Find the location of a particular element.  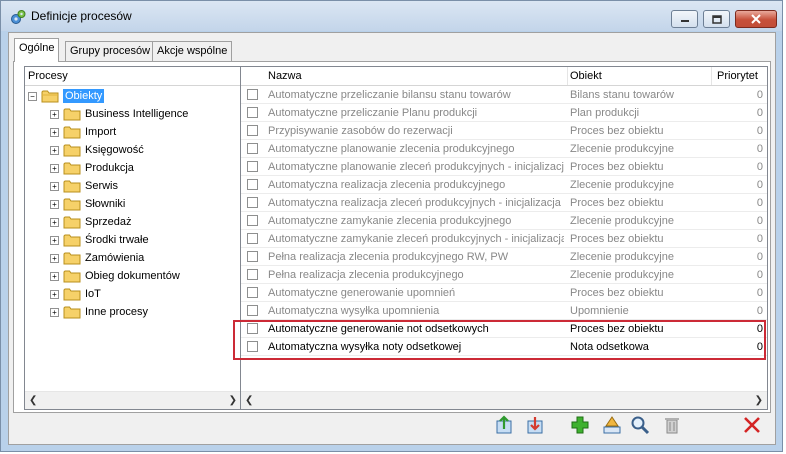

grid-horizontal-scrollbar: ❮ ❯ is located at coordinates (504, 400).